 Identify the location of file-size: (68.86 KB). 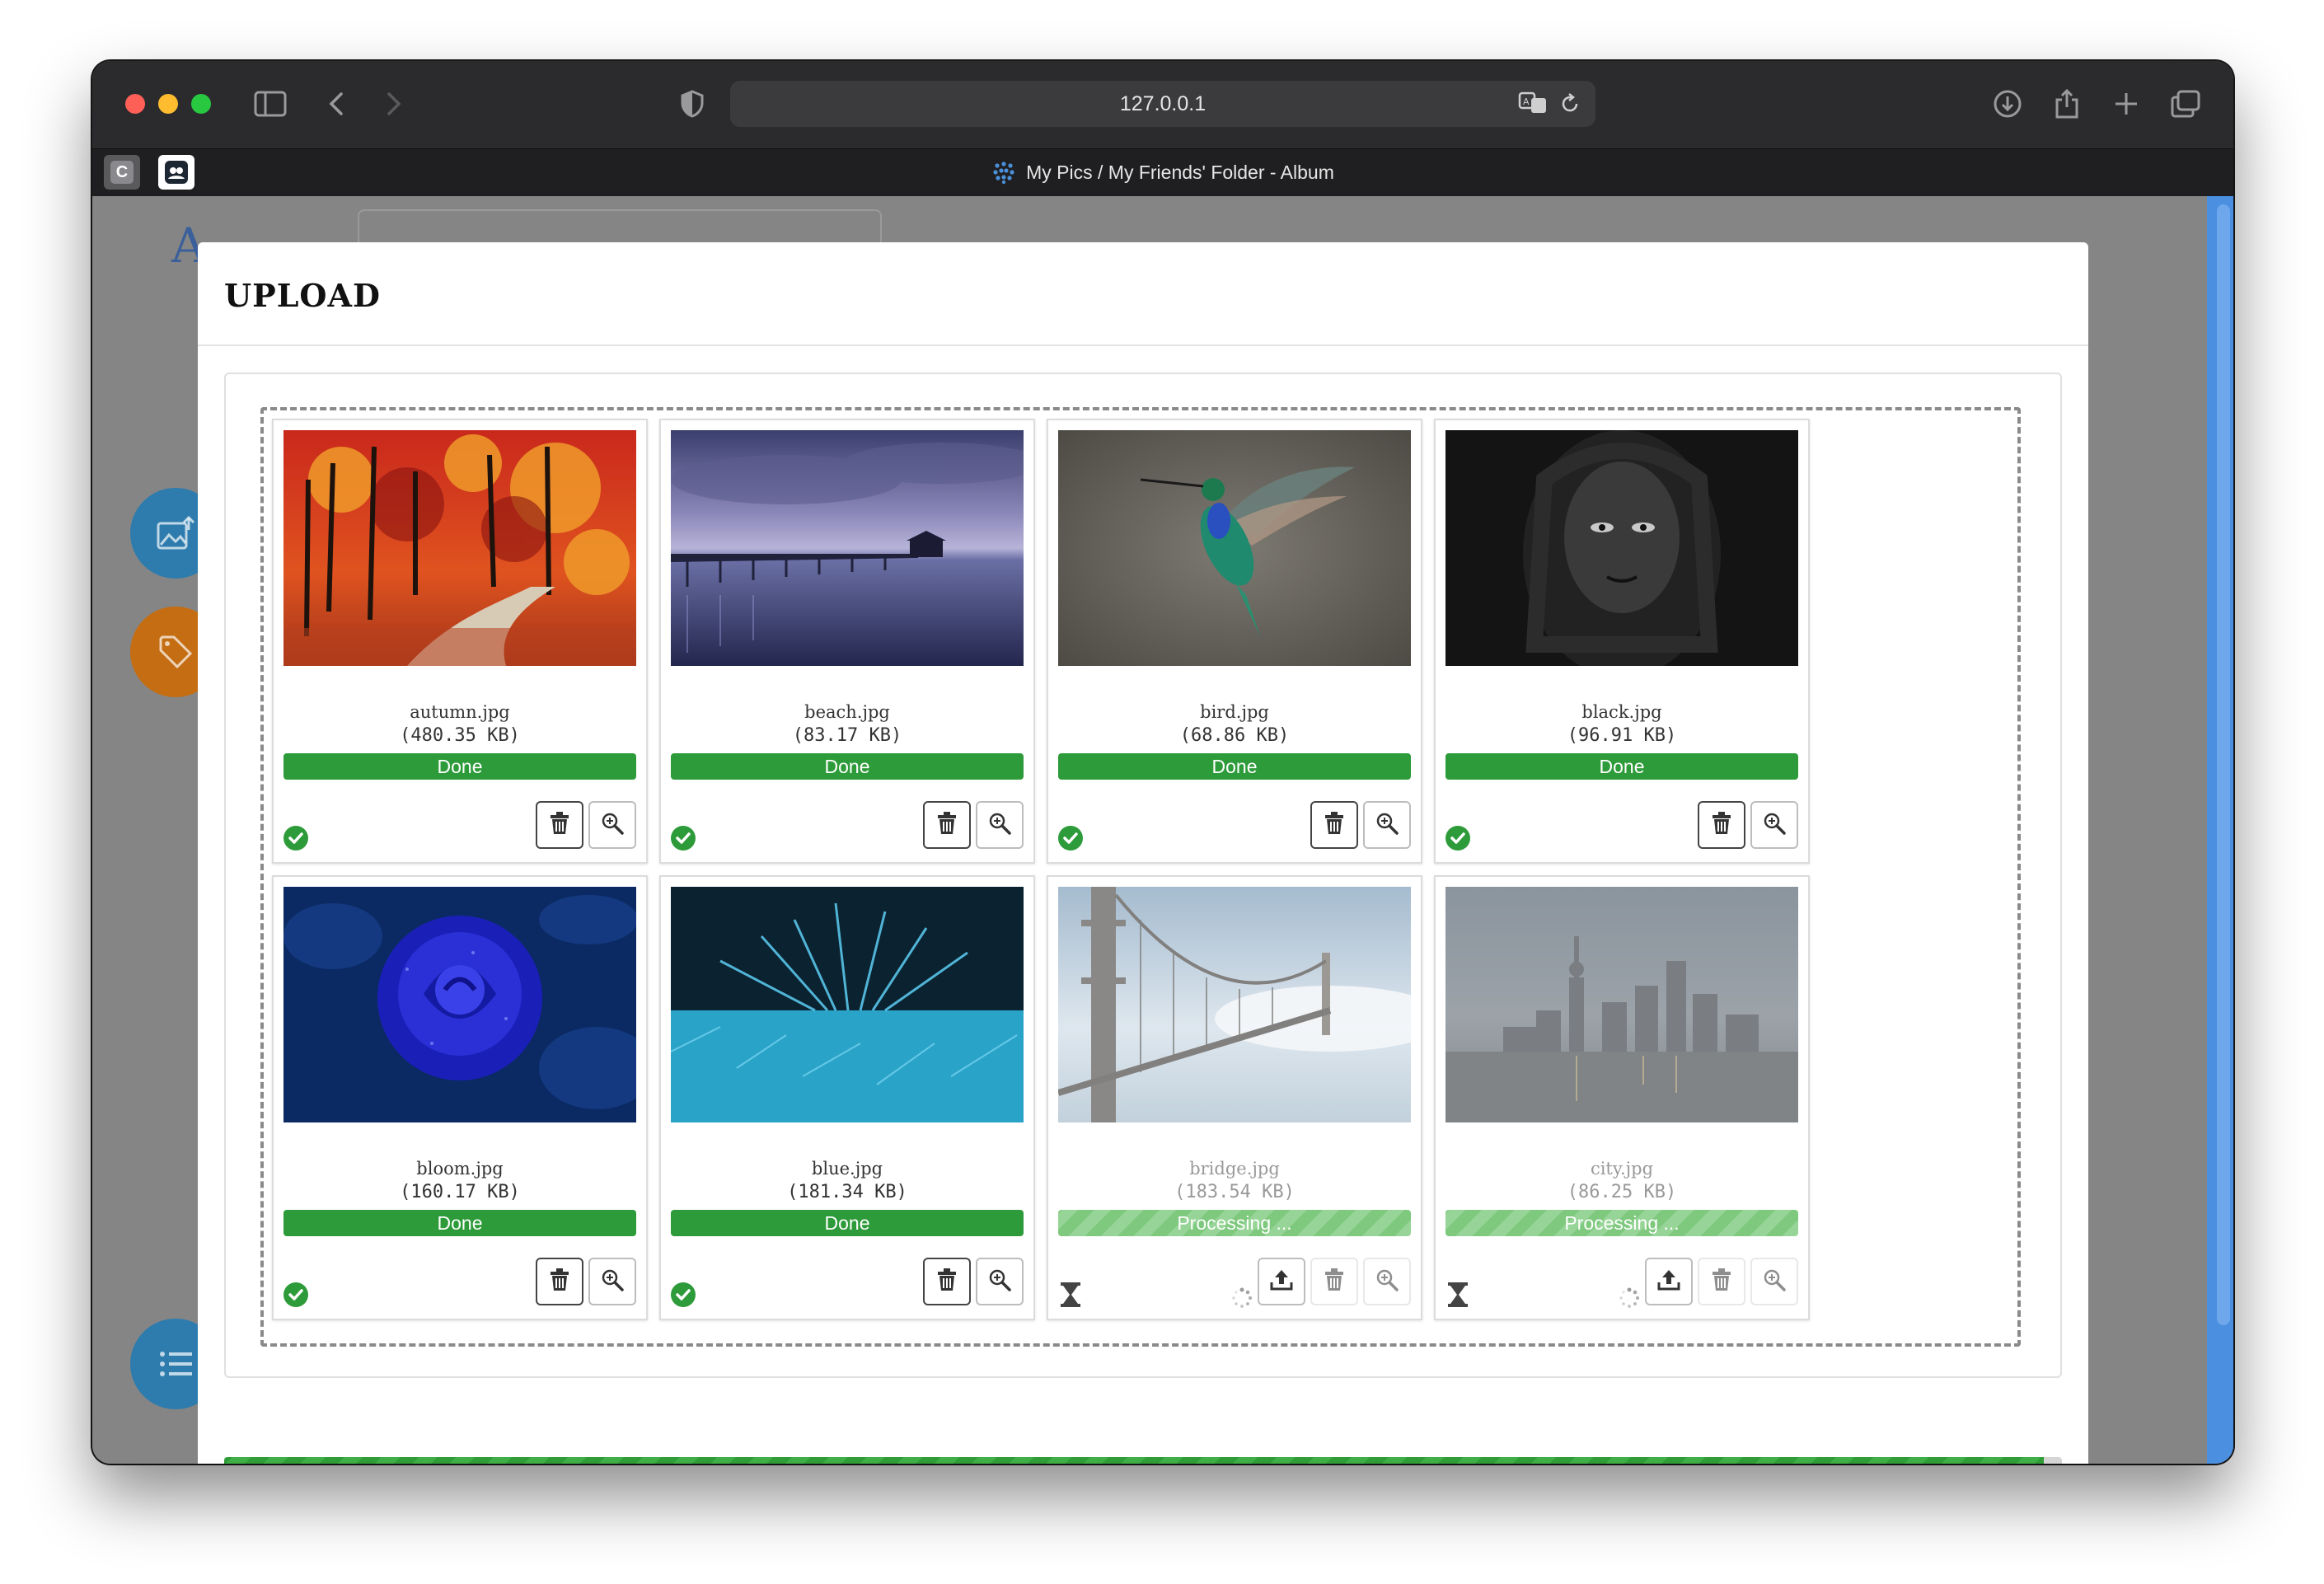
(1234, 735).